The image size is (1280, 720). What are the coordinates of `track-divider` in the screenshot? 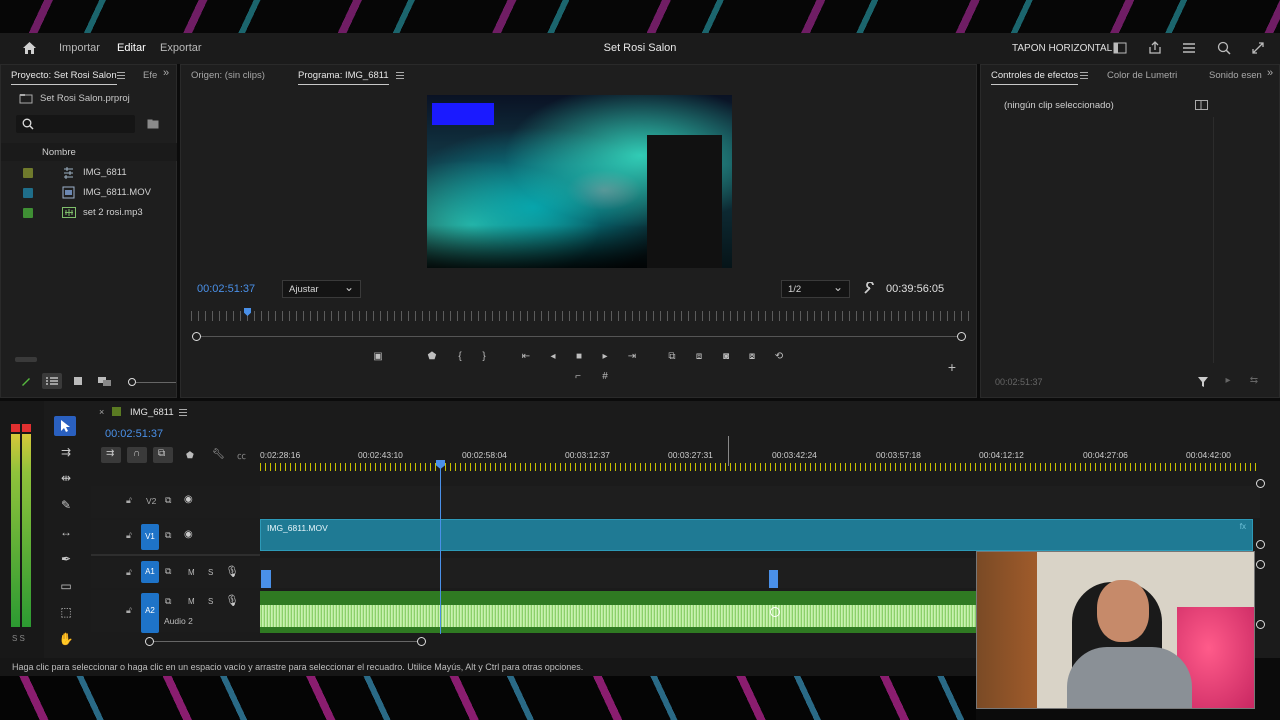 It's located at (175, 555).